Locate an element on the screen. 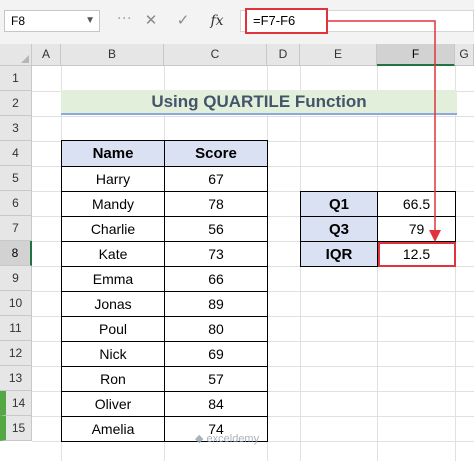  name-cell: Ron is located at coordinates (113, 379).